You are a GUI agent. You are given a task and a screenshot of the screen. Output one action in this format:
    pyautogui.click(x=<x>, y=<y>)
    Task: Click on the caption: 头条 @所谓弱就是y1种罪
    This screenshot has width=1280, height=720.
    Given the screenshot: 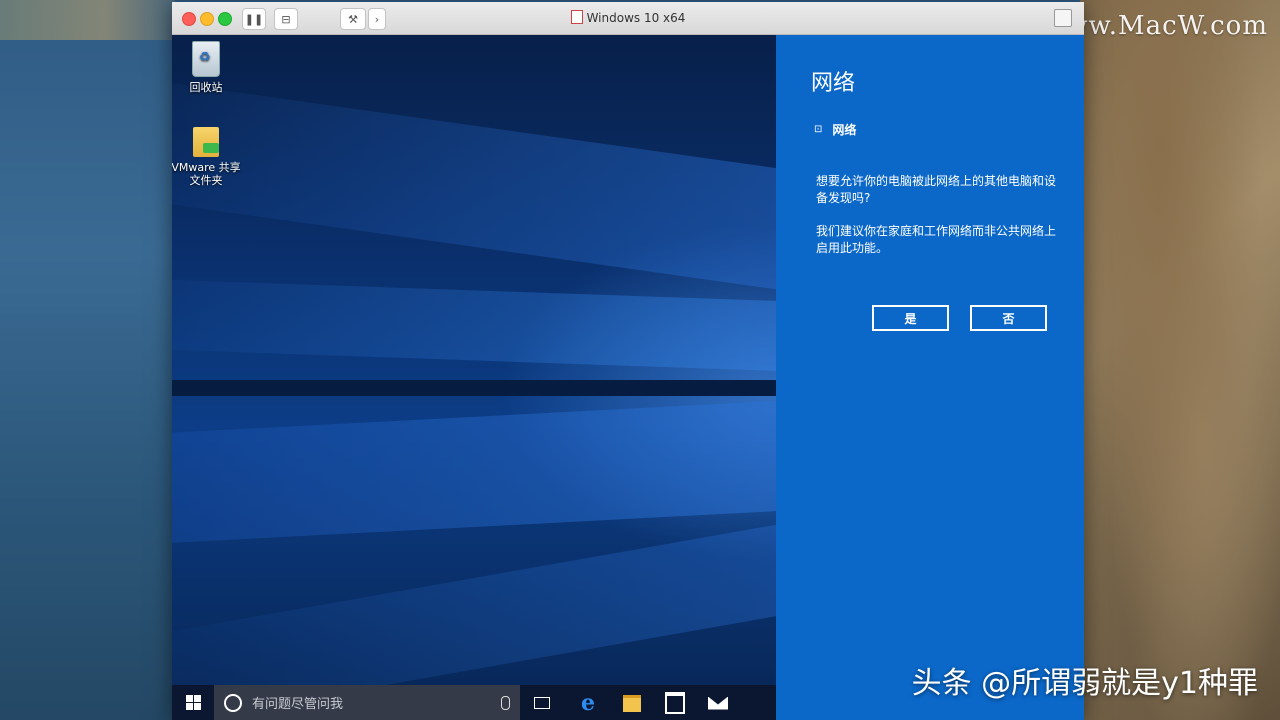 What is the action you would take?
    pyautogui.click(x=1084, y=683)
    